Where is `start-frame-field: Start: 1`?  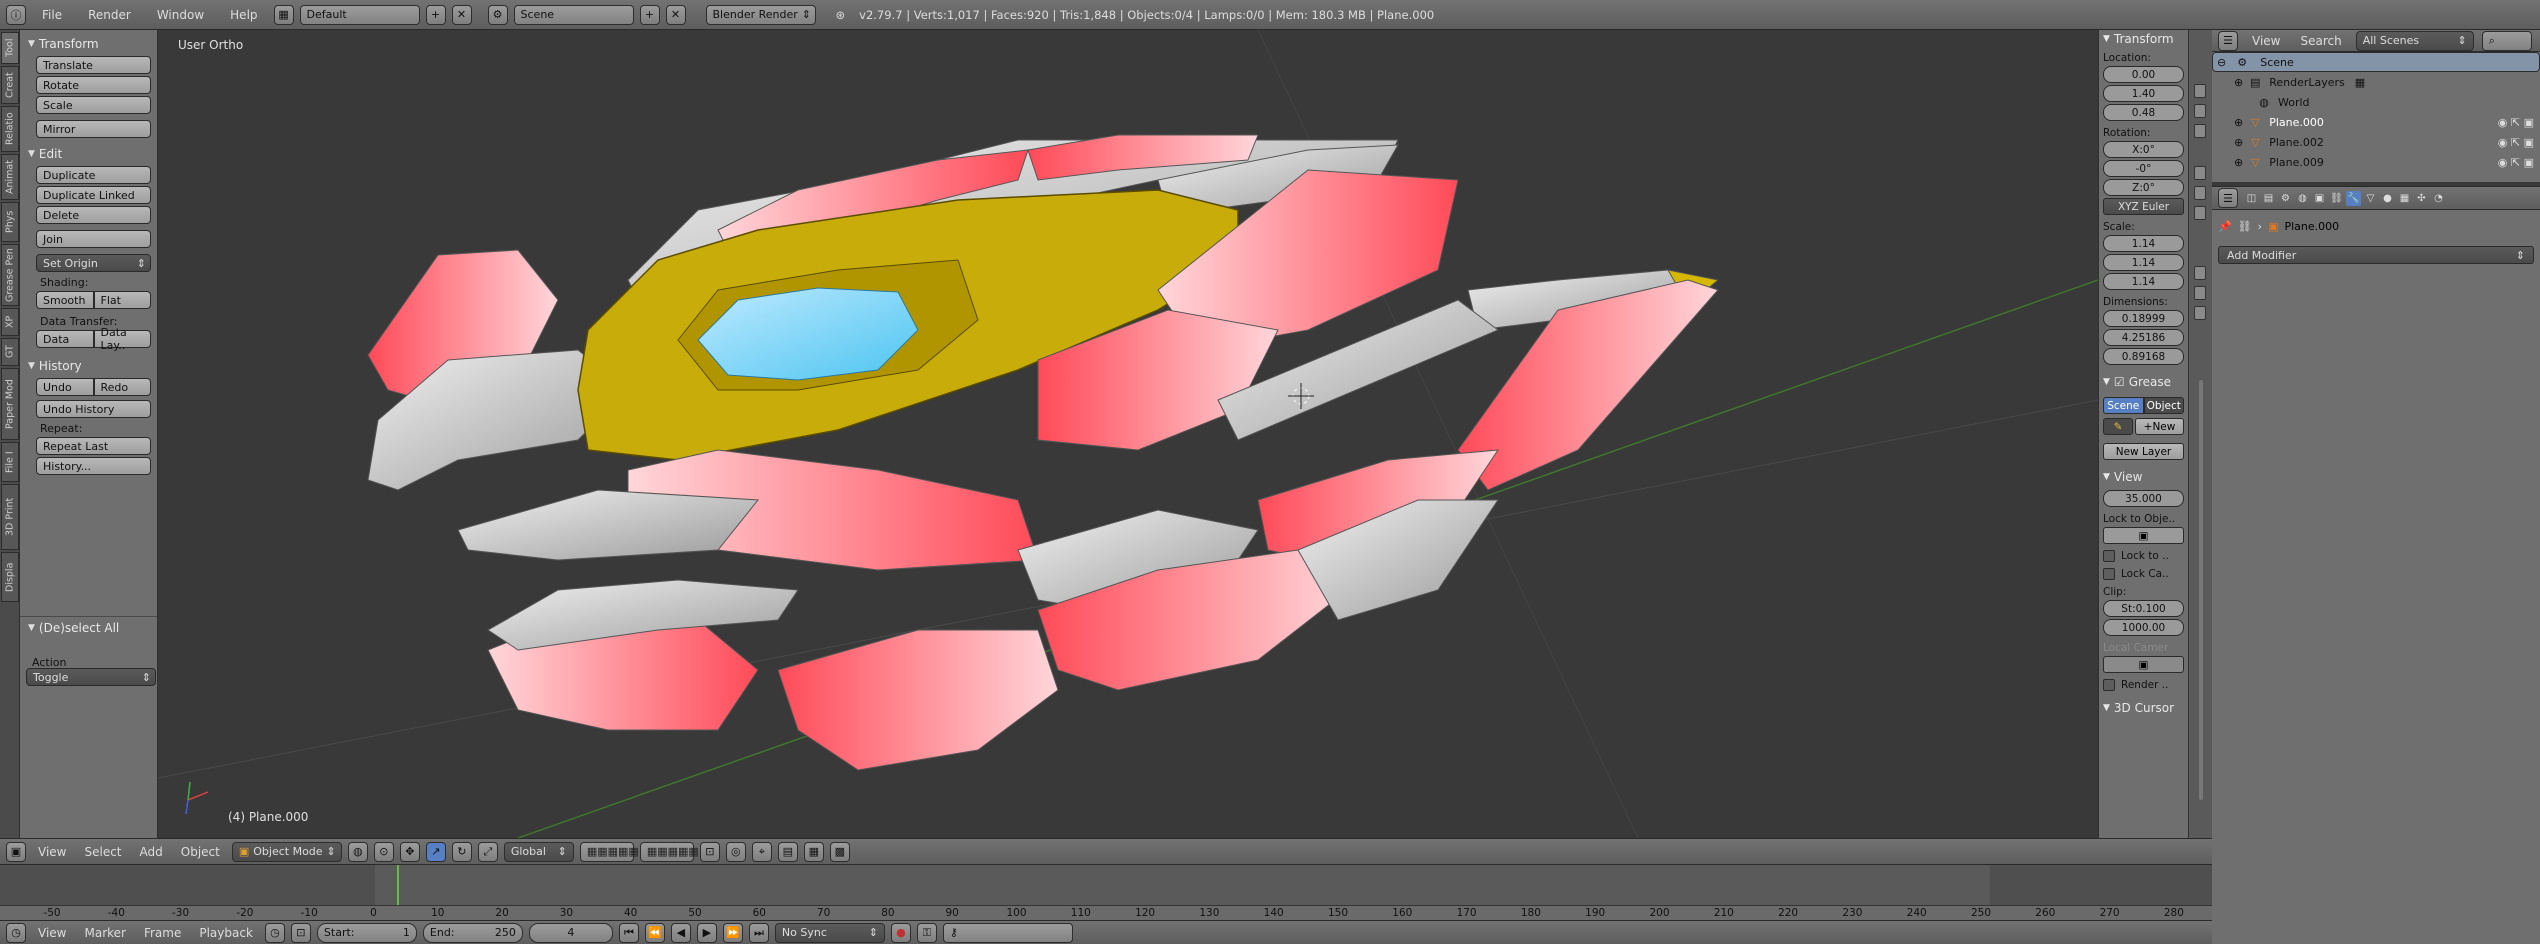 start-frame-field: Start: 1 is located at coordinates (366, 932).